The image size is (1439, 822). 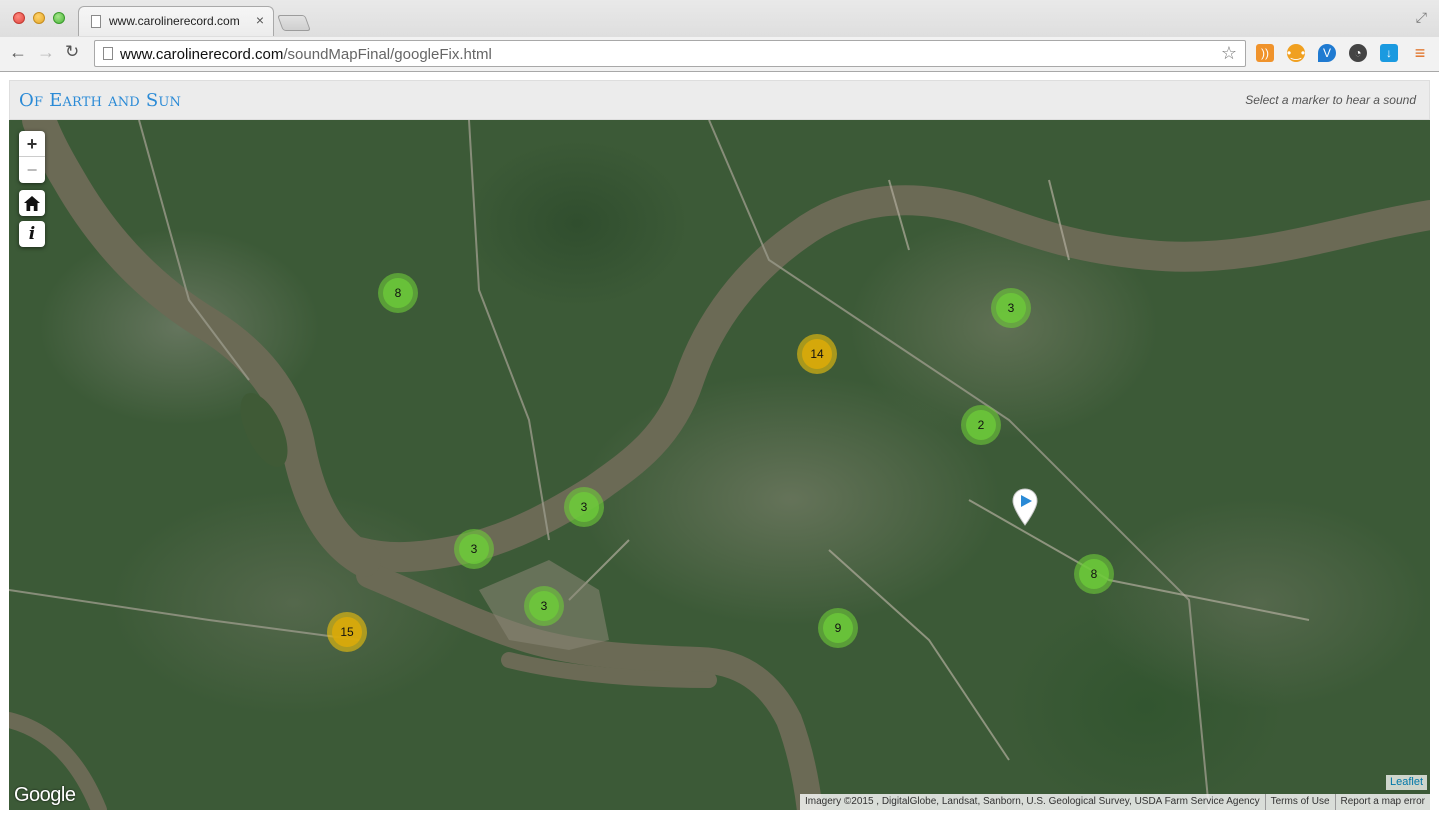 What do you see at coordinates (32, 170) in the screenshot?
I see `zoom-out-button: −` at bounding box center [32, 170].